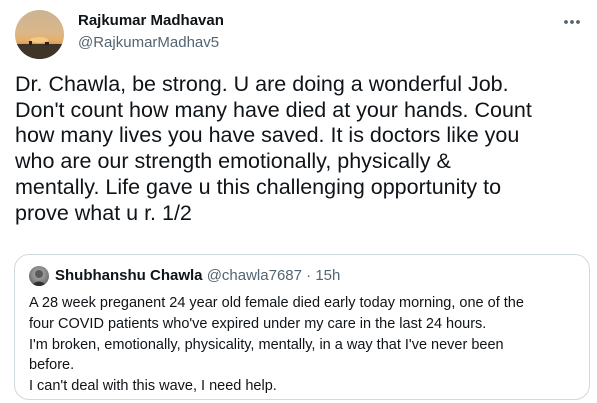  I want to click on more-options-button, so click(572, 22).